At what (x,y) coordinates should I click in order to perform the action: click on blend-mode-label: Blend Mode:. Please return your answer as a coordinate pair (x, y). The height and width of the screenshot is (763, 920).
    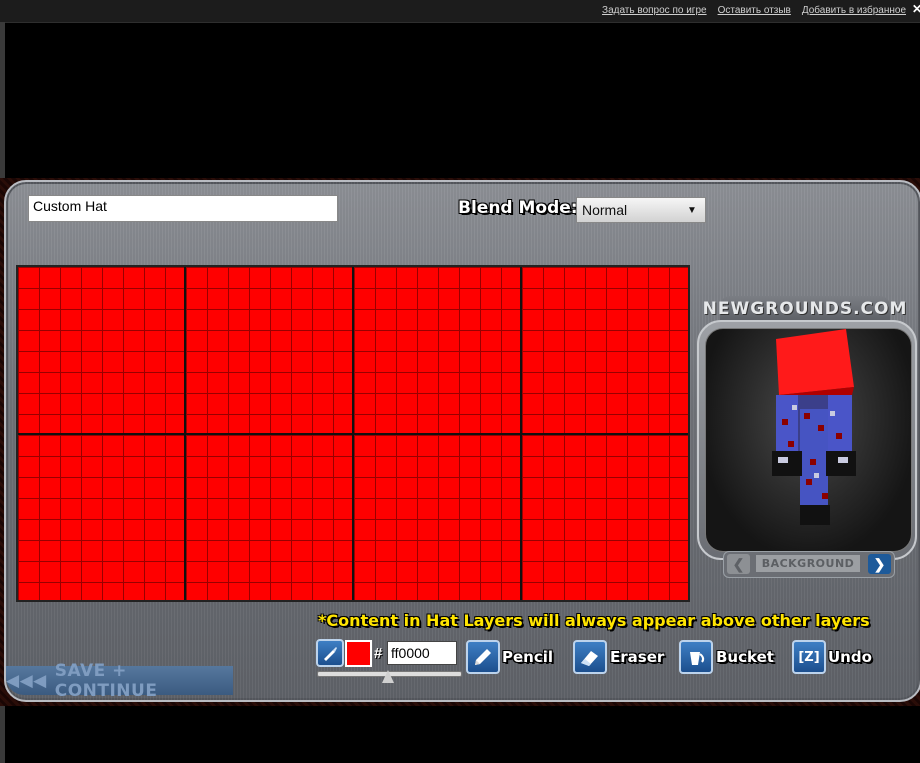
    Looking at the image, I should click on (518, 208).